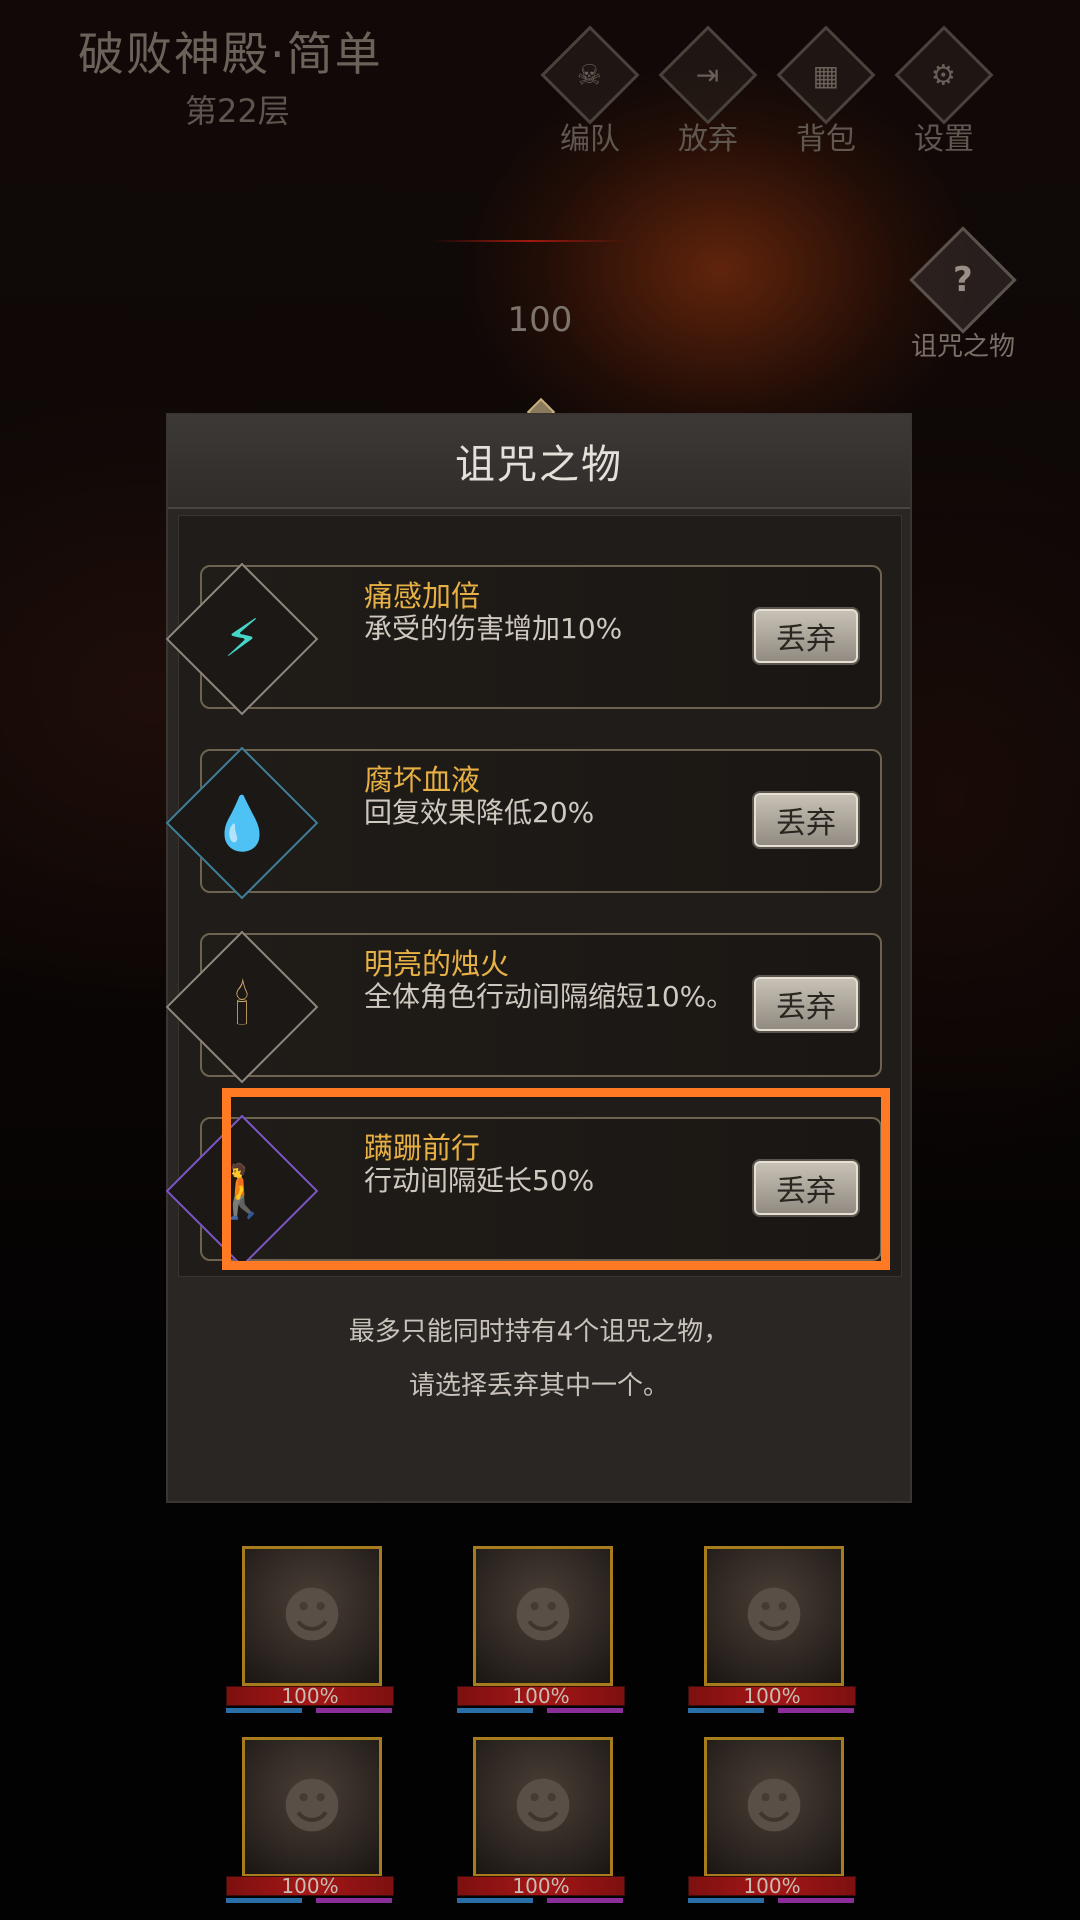 Image resolution: width=1080 pixels, height=1920 pixels. I want to click on dialog-footer: 最多只能同时持有4个诅咒之物， 请选择丢弃其中一个。, so click(539, 1359).